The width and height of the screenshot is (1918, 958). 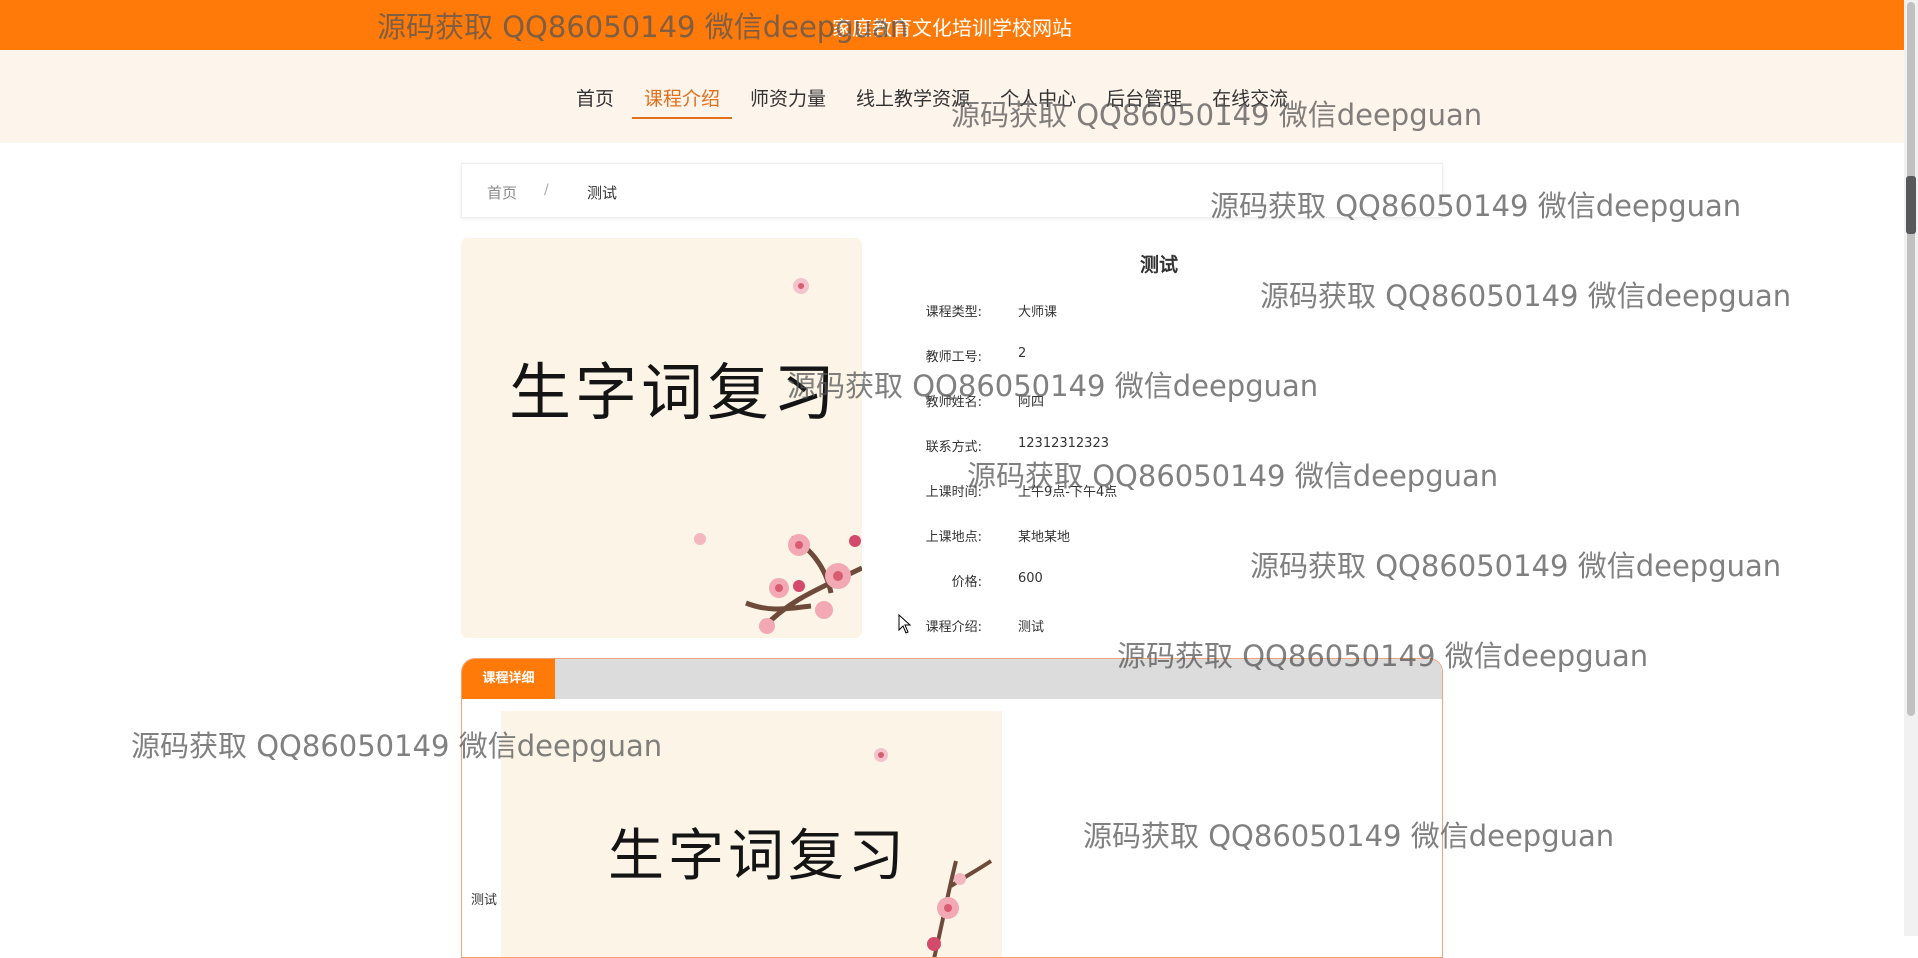 What do you see at coordinates (1250, 101) in the screenshot?
I see `nav-item-chat: 在线交流` at bounding box center [1250, 101].